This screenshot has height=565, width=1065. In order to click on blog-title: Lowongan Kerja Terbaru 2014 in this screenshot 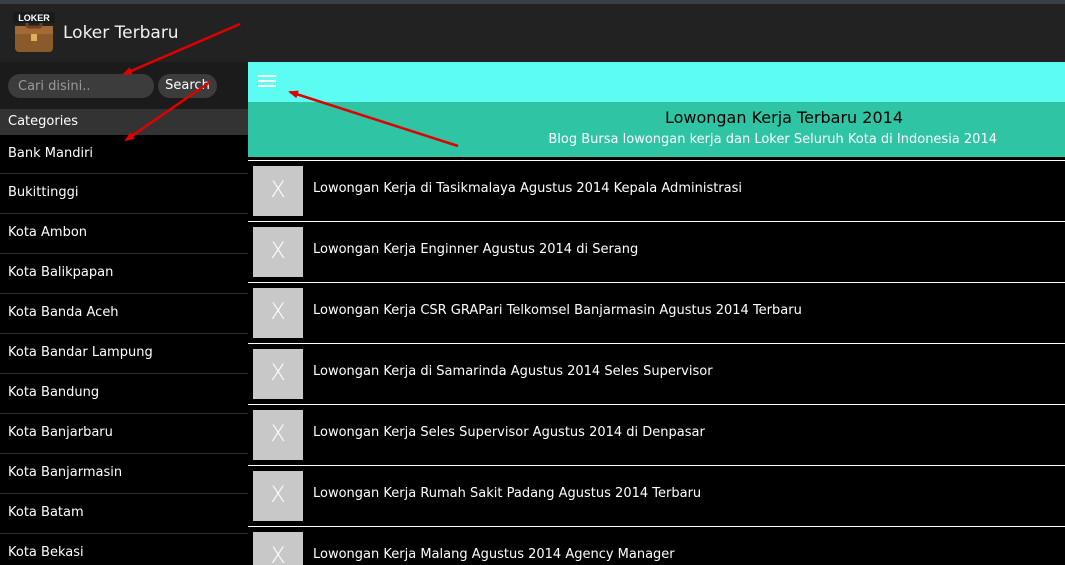, I will do `click(784, 117)`.